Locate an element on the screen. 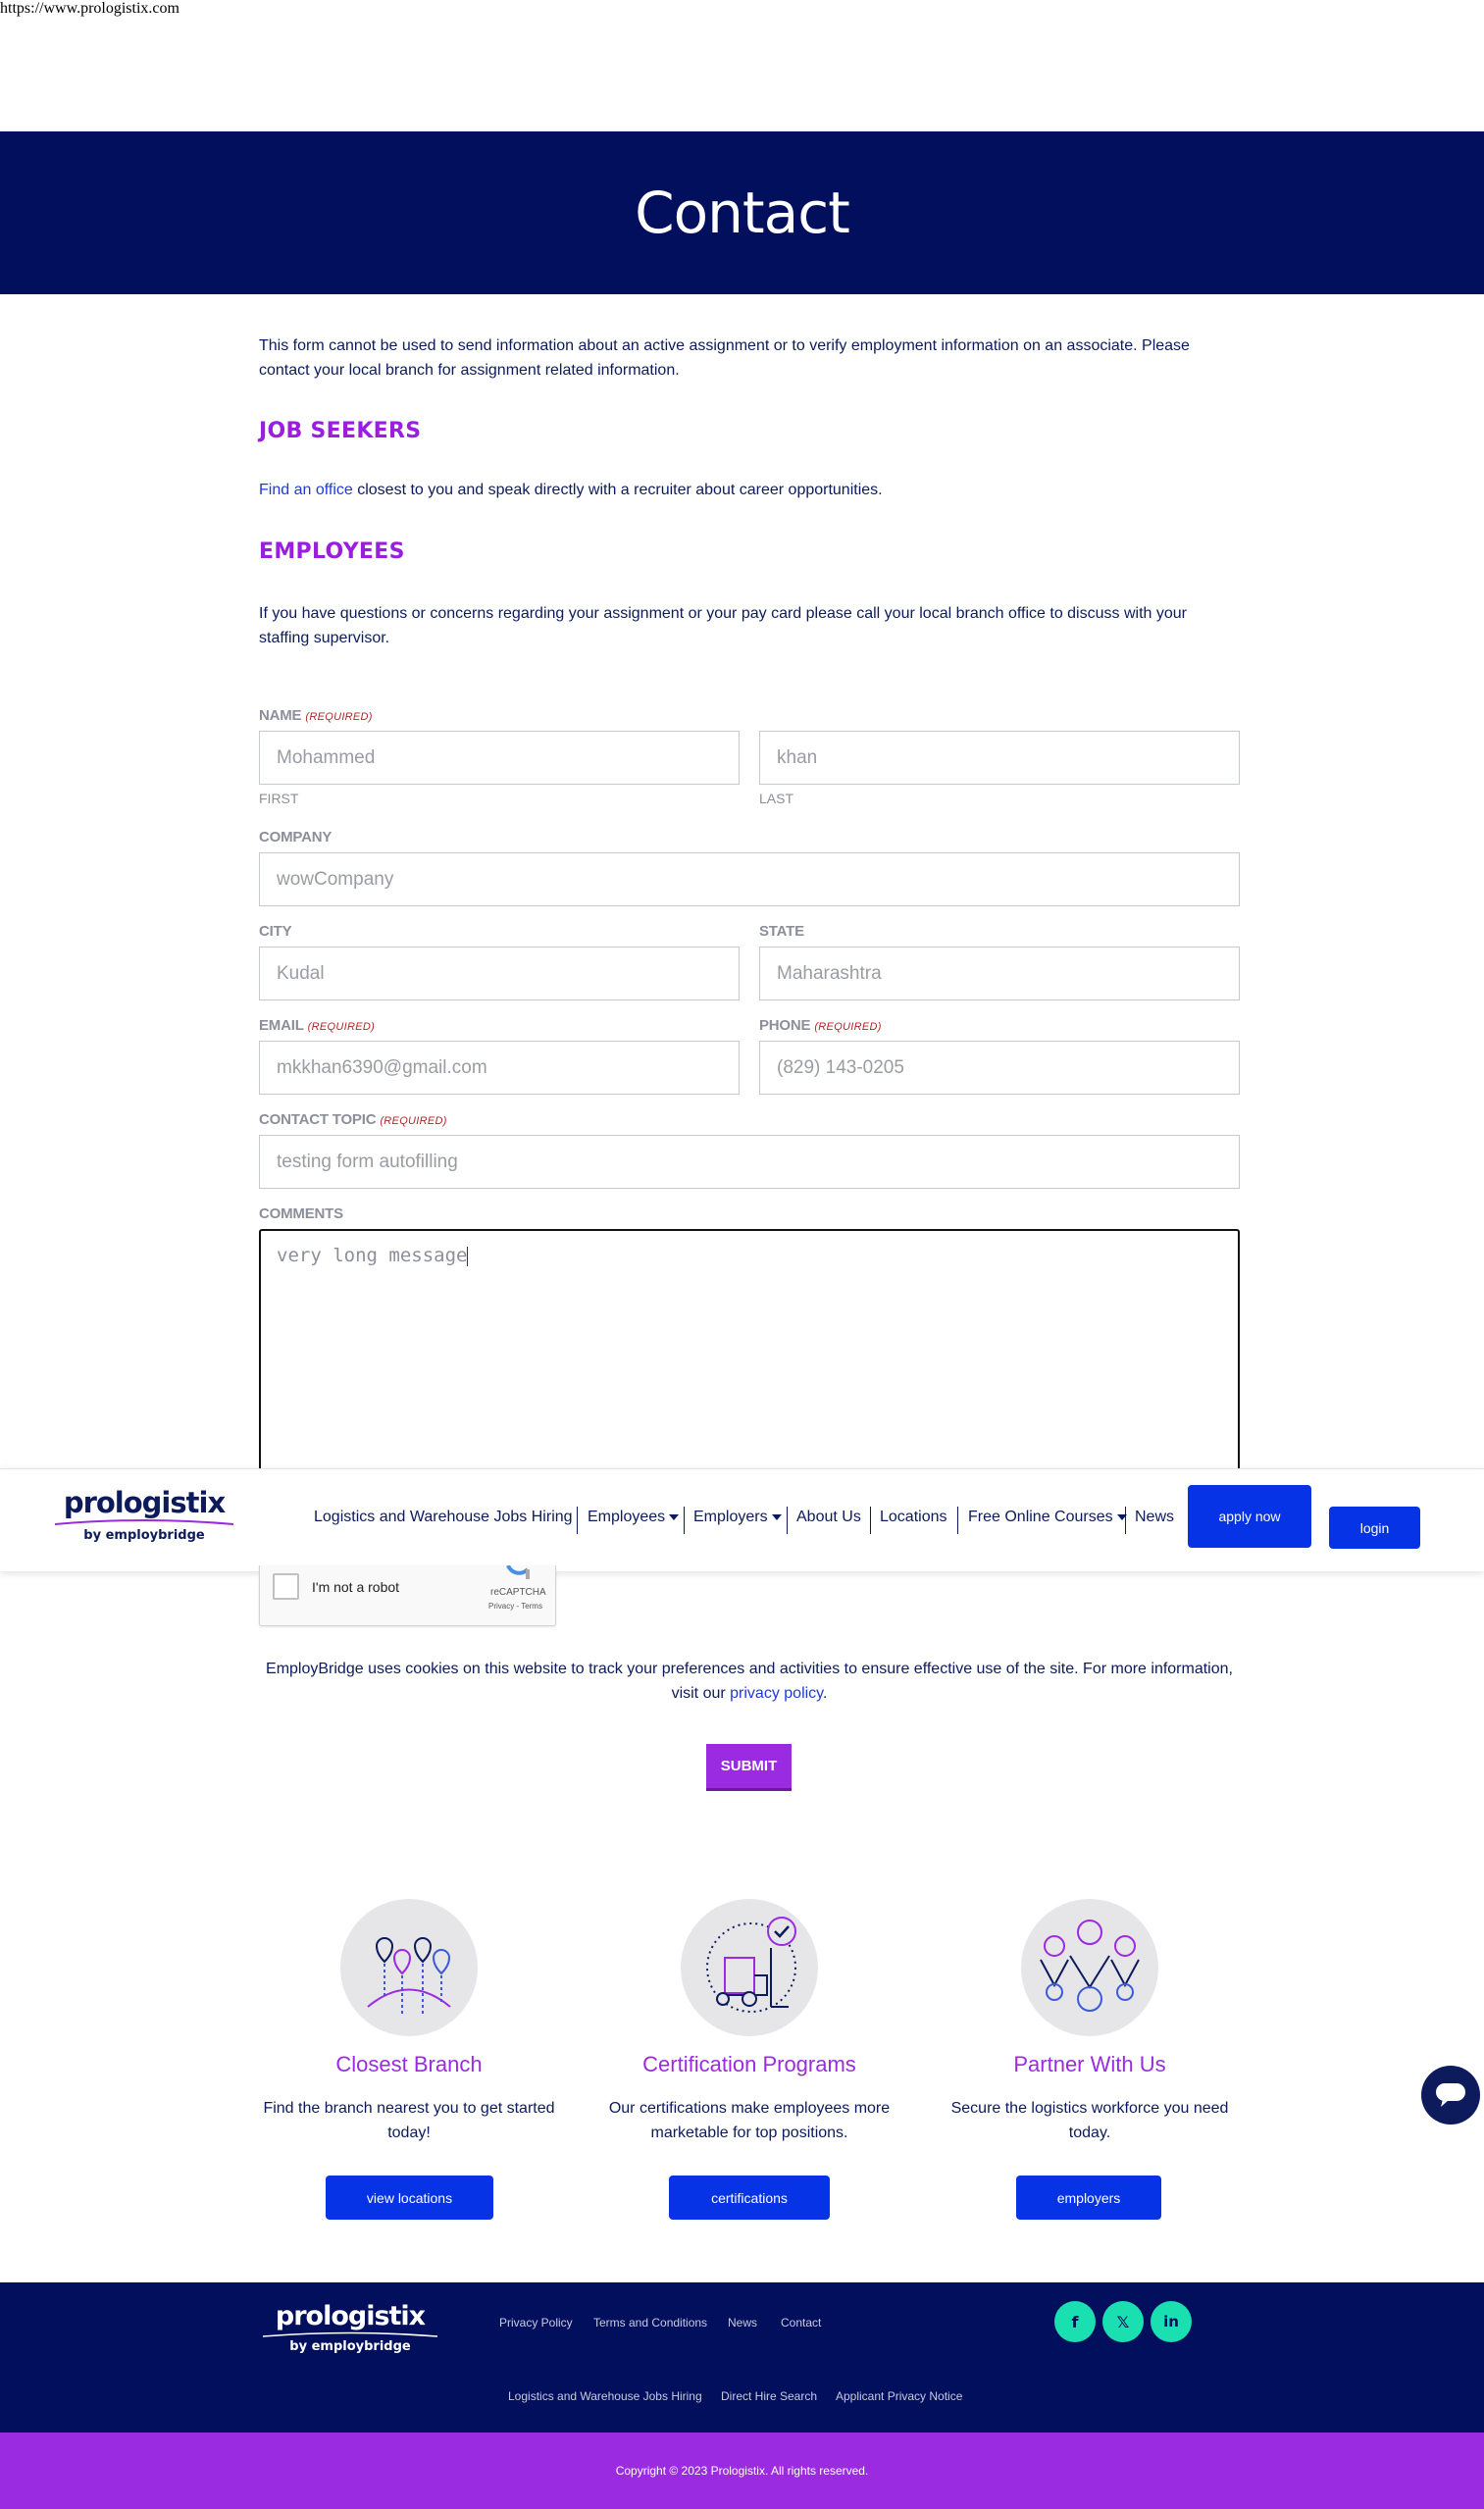 Image resolution: width=1484 pixels, height=2509 pixels. card-title-certification: Certification Programs is located at coordinates (749, 2064).